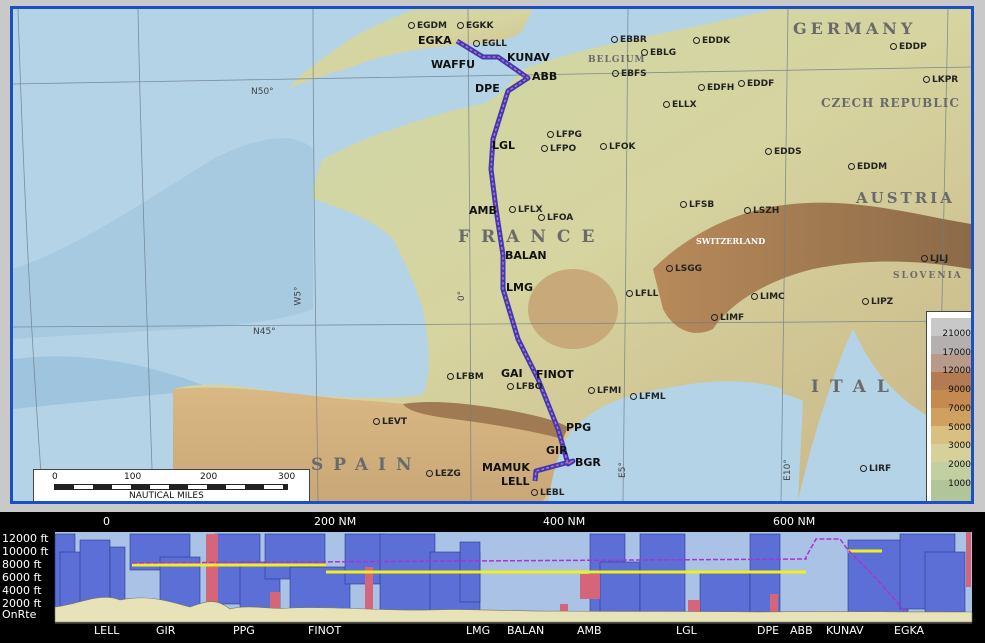 Image resolution: width=985 pixels, height=643 pixels. What do you see at coordinates (519, 288) in the screenshot?
I see `waypoint-lmg: LMG` at bounding box center [519, 288].